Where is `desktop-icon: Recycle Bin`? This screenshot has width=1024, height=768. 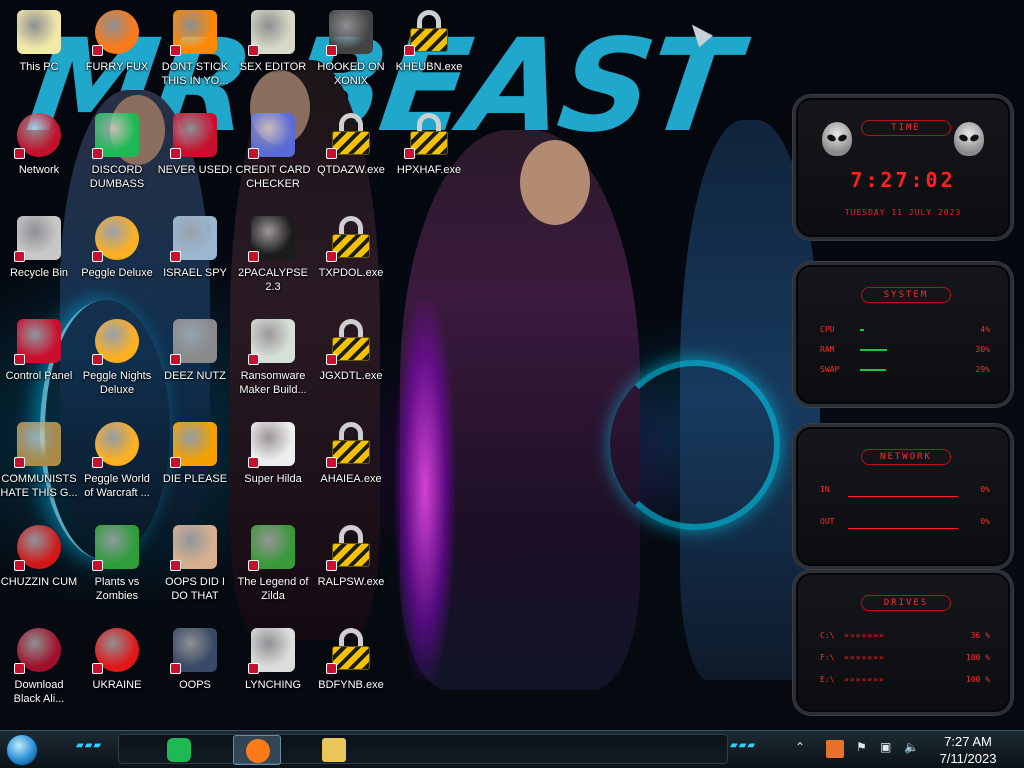 desktop-icon: Recycle Bin is located at coordinates (39, 260).